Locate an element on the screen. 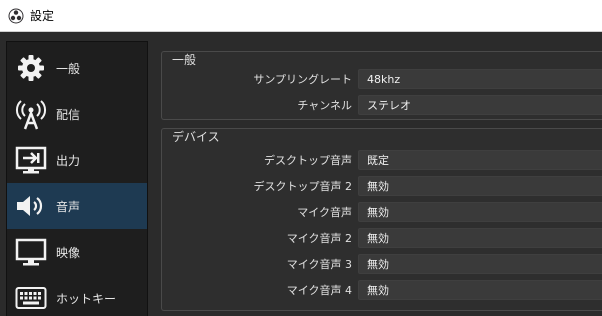 This screenshot has height=316, width=602. sidebar-item-label: ホットキー is located at coordinates (86, 298).